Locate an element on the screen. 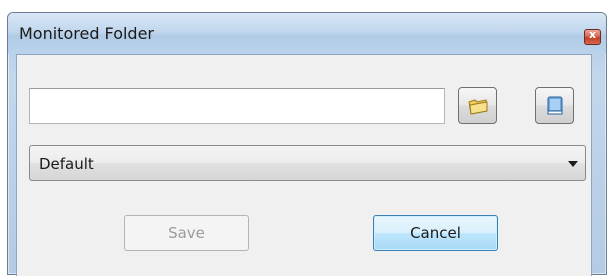 This screenshot has height=278, width=613. book-button is located at coordinates (554, 105).